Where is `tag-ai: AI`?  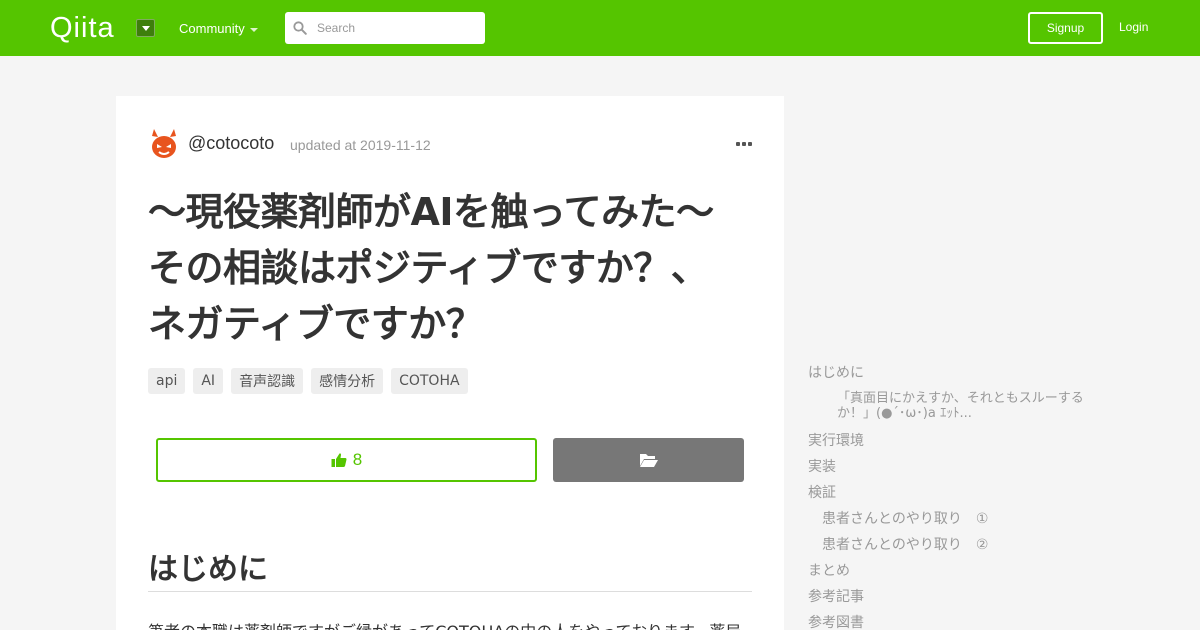
tag-ai: AI is located at coordinates (208, 381).